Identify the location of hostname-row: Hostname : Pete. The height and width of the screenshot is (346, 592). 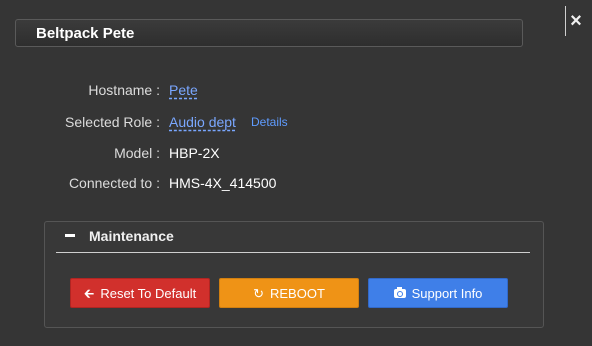
(296, 90).